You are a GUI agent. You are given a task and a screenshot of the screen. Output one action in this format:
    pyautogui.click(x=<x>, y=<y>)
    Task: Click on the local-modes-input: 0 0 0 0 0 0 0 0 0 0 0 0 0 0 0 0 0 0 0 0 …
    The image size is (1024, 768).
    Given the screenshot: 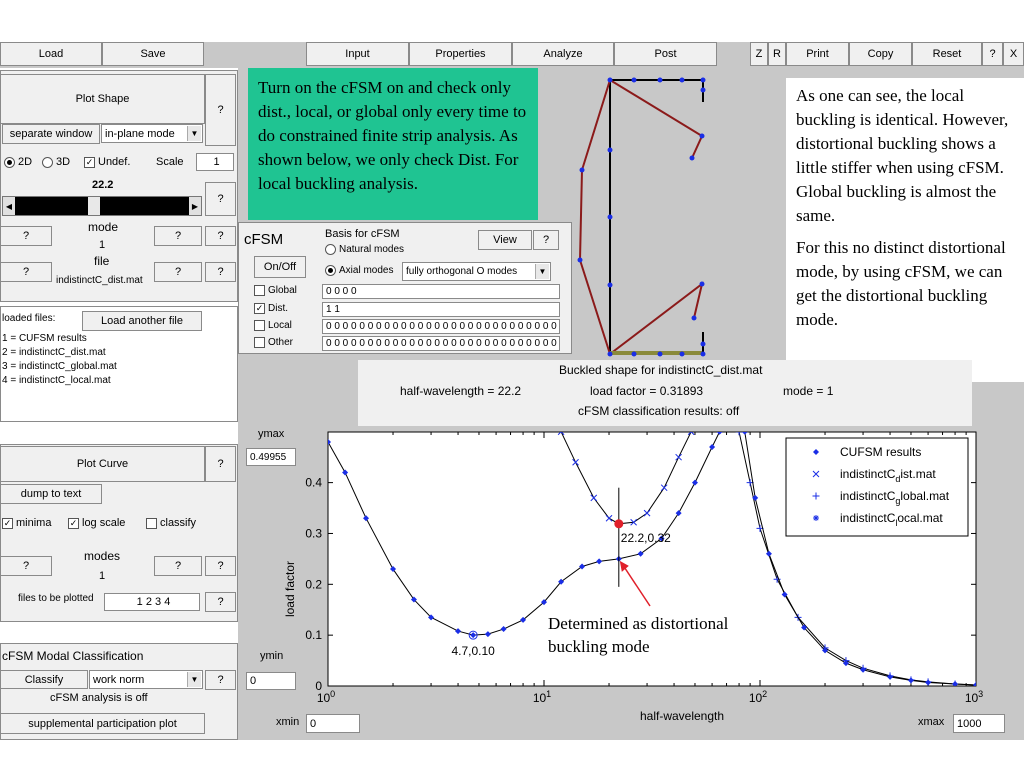 What is the action you would take?
    pyautogui.click(x=441, y=326)
    